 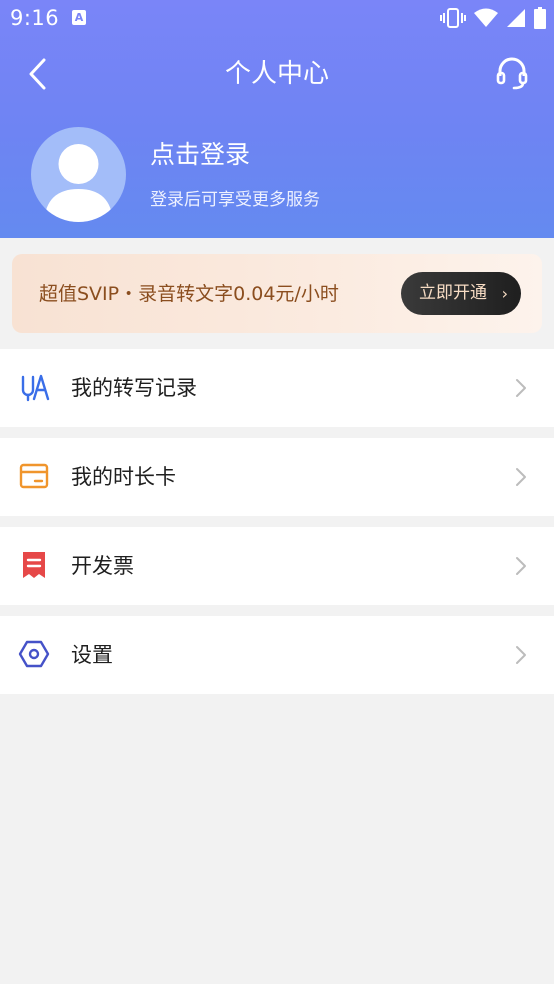 I want to click on chevron-right-icon: ›, so click(x=504, y=293).